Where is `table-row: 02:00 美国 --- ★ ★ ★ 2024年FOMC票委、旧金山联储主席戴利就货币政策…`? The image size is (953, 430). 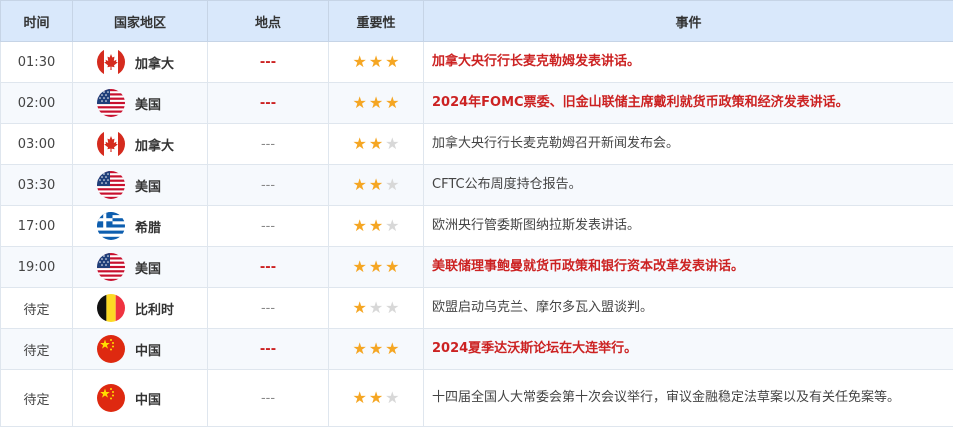
table-row: 02:00 美国 --- ★ ★ ★ 2024年FOMC票委、旧金山联储主席戴利就货币政策… is located at coordinates (476, 103).